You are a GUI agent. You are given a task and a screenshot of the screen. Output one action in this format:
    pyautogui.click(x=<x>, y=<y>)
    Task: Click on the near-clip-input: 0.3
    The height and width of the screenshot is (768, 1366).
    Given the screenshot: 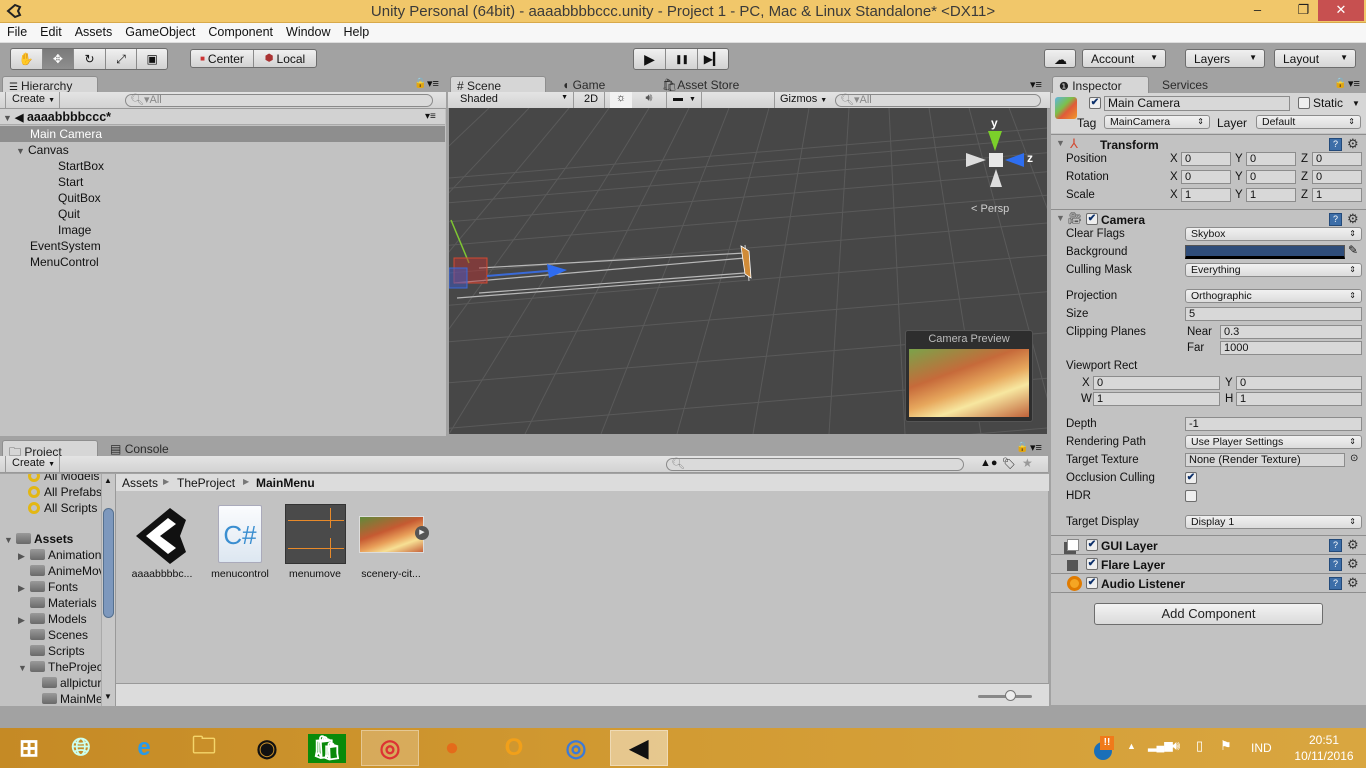 What is the action you would take?
    pyautogui.click(x=1291, y=332)
    